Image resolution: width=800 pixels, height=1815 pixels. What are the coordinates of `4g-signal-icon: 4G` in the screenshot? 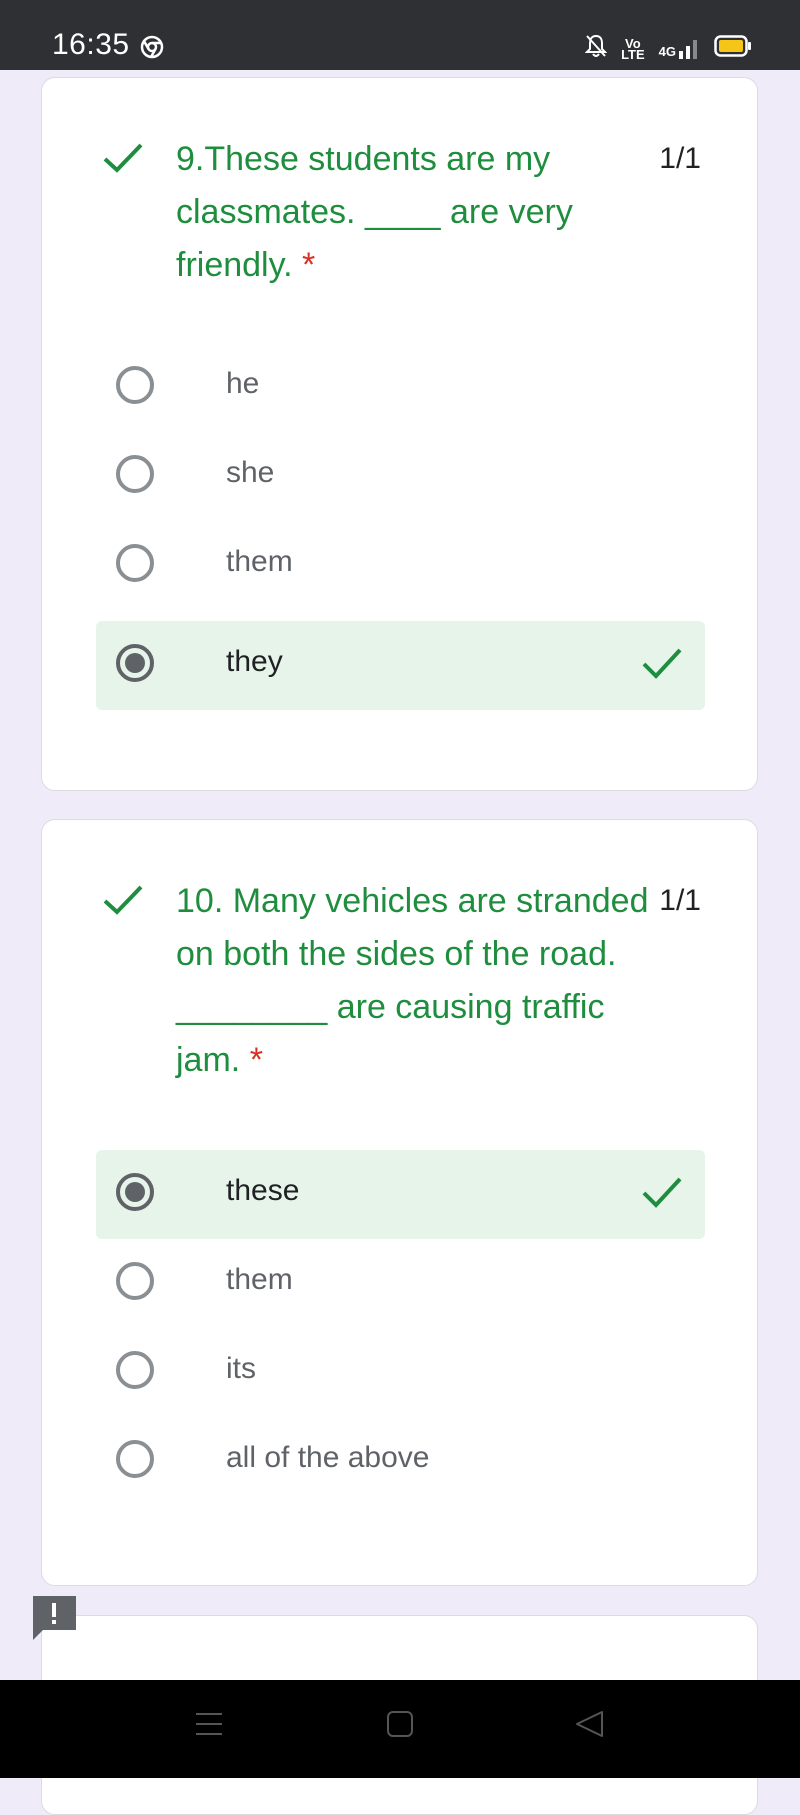 It's located at (679, 49).